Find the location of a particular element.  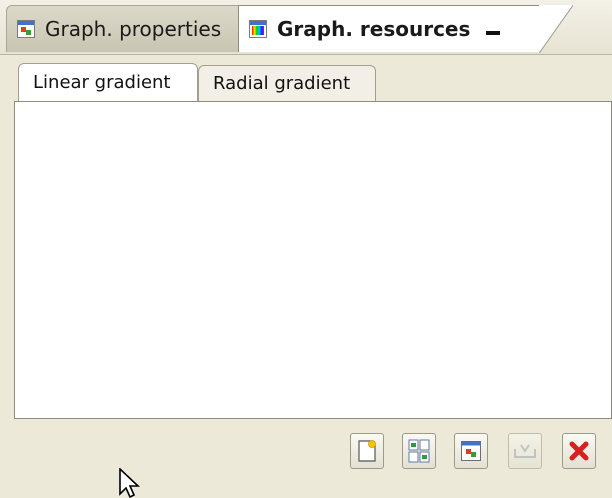

tab-graph-resources: Graph. resources is located at coordinates (405, 29).